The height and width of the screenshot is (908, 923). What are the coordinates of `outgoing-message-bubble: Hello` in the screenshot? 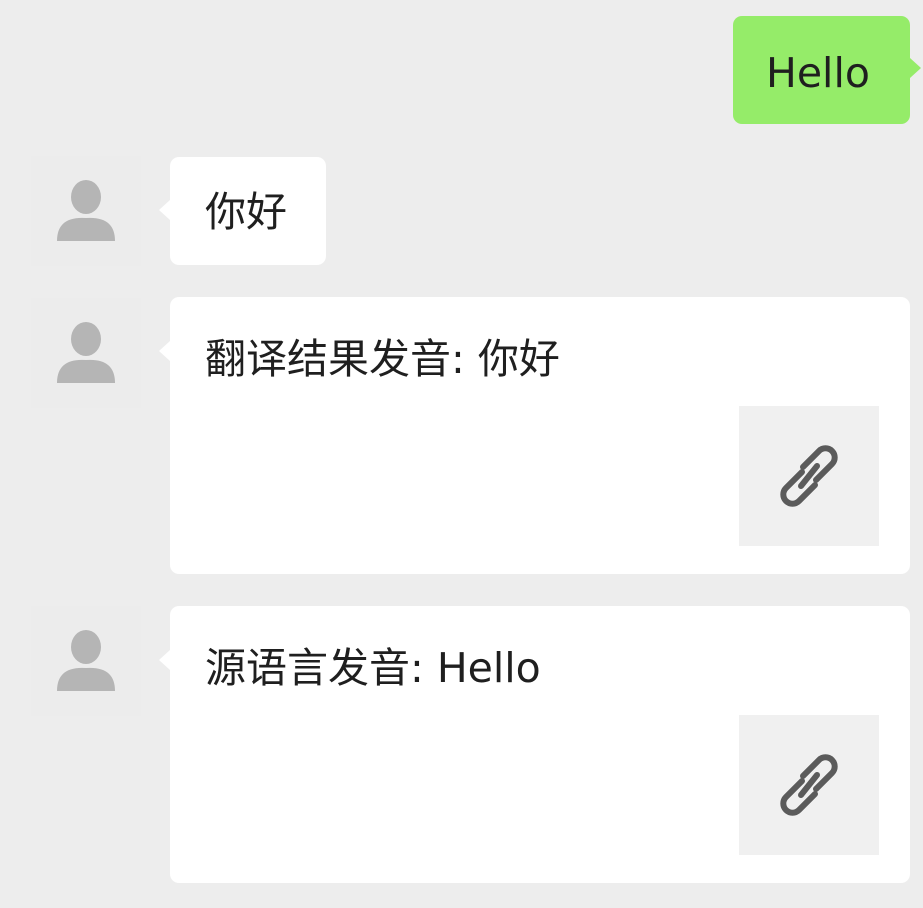 It's located at (821, 70).